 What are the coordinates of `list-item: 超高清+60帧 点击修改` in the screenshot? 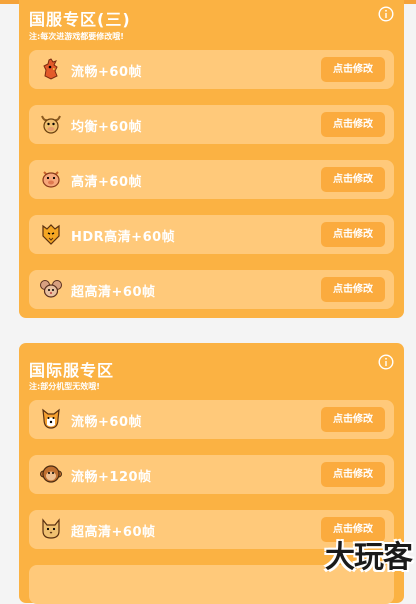 It's located at (211, 289).